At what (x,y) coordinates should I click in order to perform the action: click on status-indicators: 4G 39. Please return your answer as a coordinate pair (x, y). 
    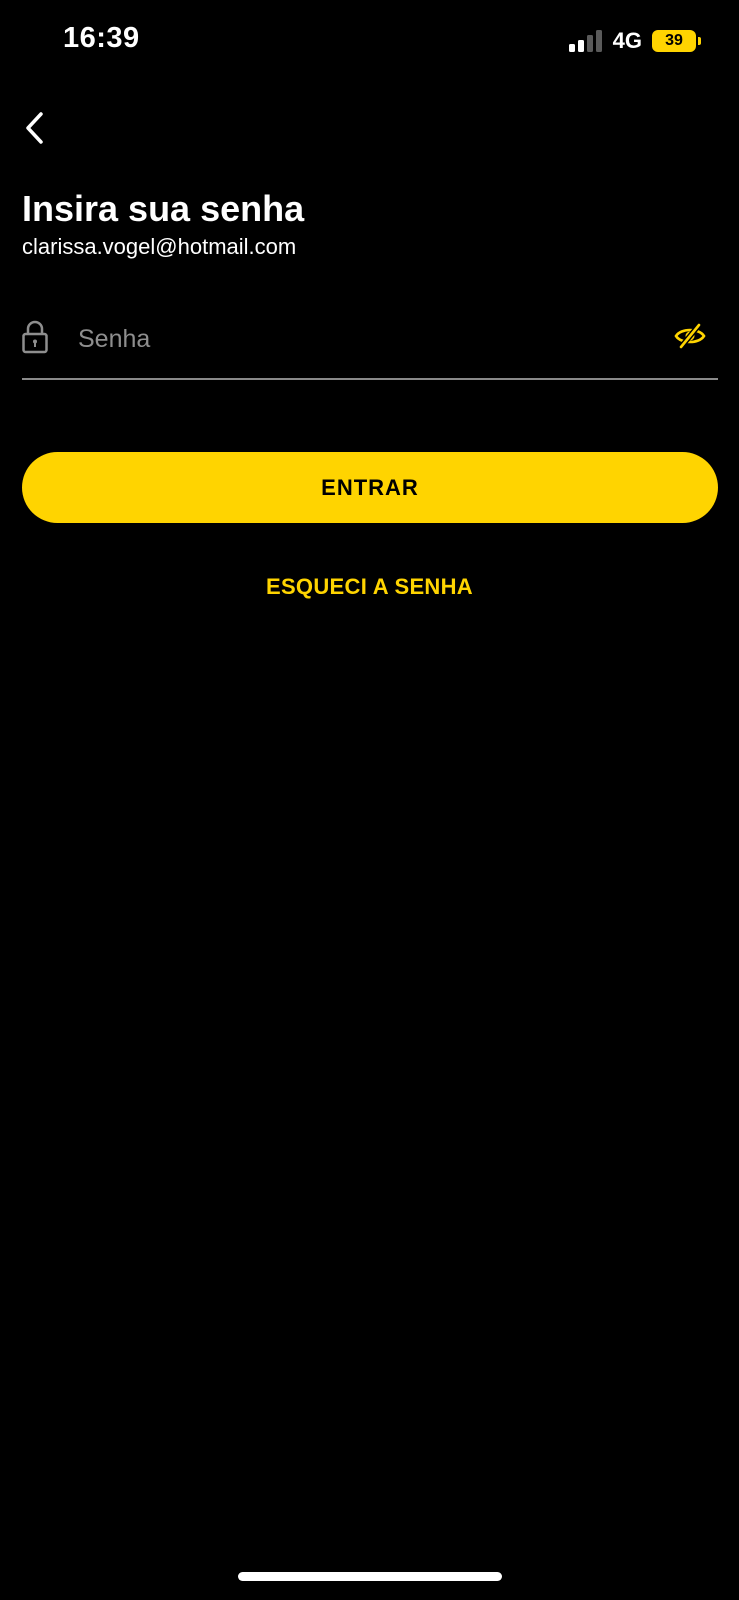
    Looking at the image, I should click on (634, 41).